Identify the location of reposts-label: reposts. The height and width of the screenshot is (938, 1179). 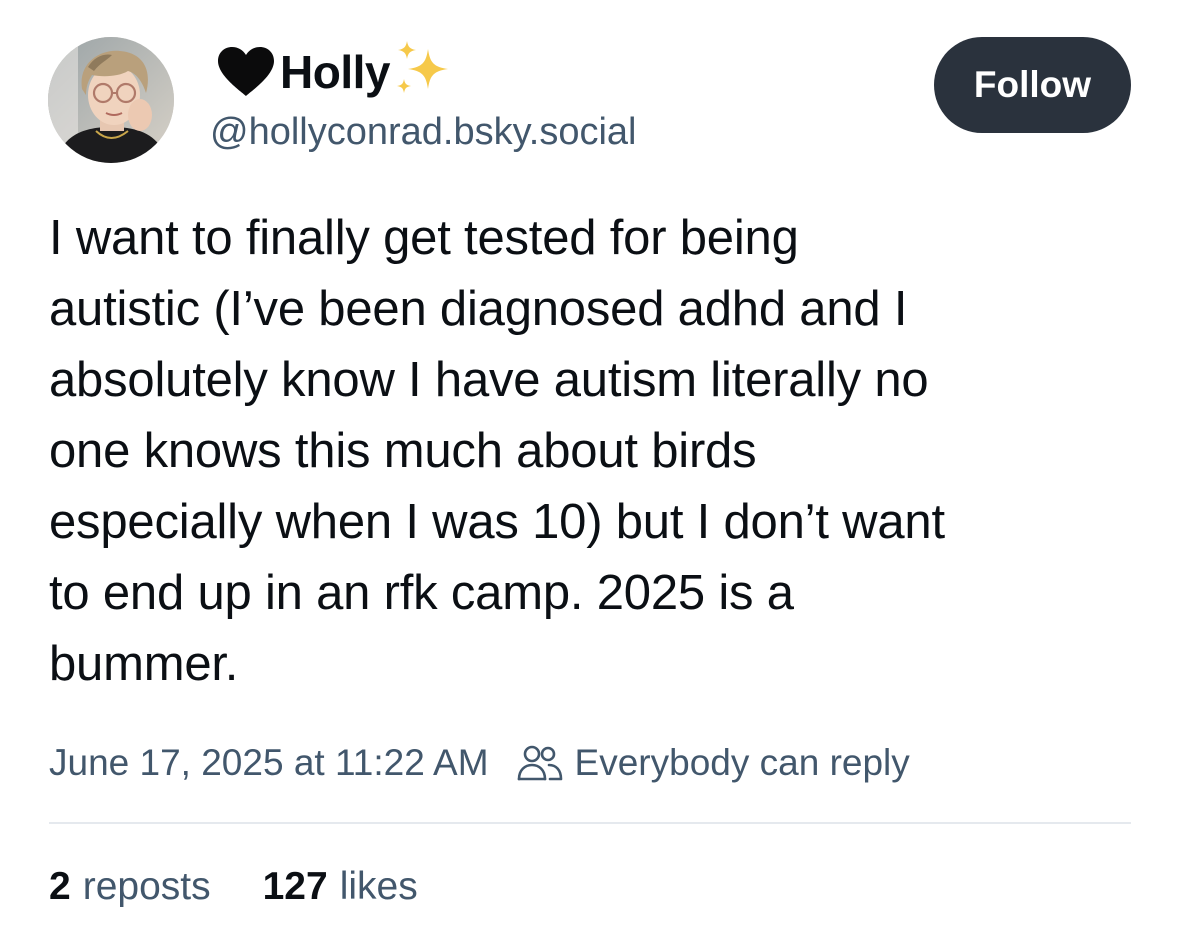
(146, 886).